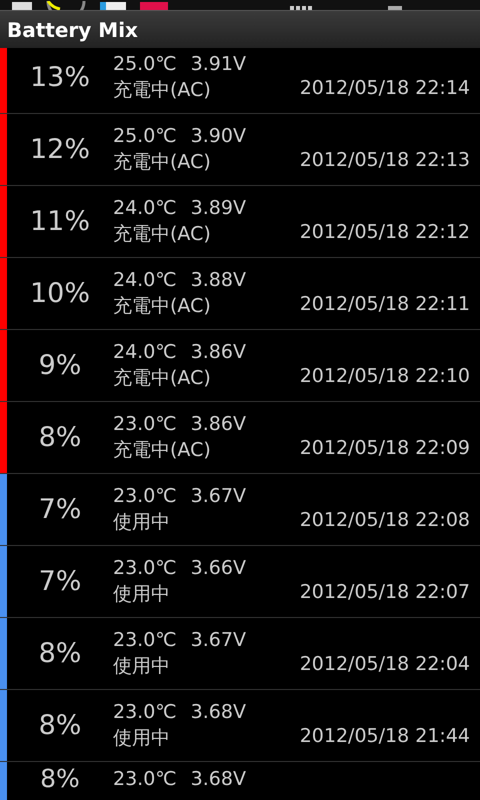  Describe the element at coordinates (302, 8) in the screenshot. I see `signal-icon` at that location.